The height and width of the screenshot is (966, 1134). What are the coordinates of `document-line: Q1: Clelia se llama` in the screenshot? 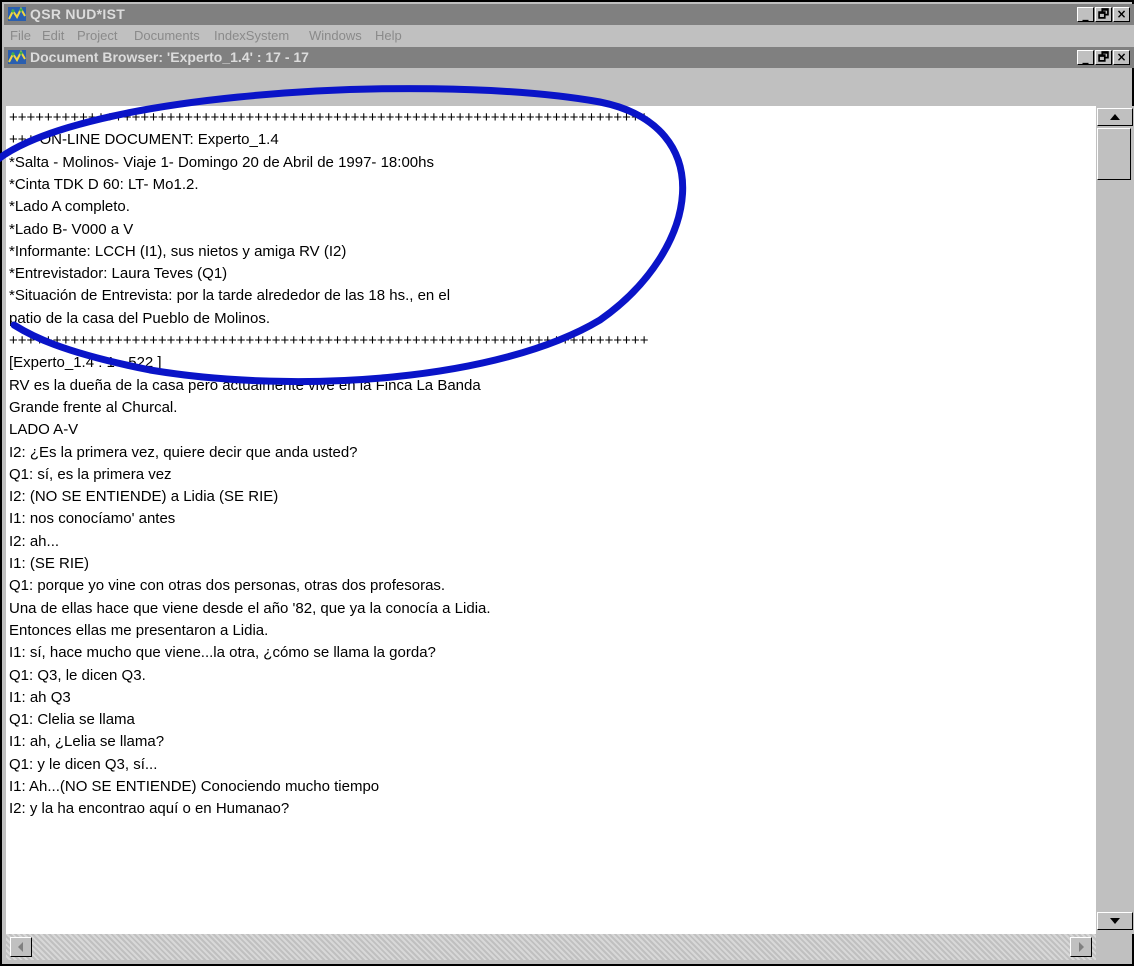 It's located at (72, 720).